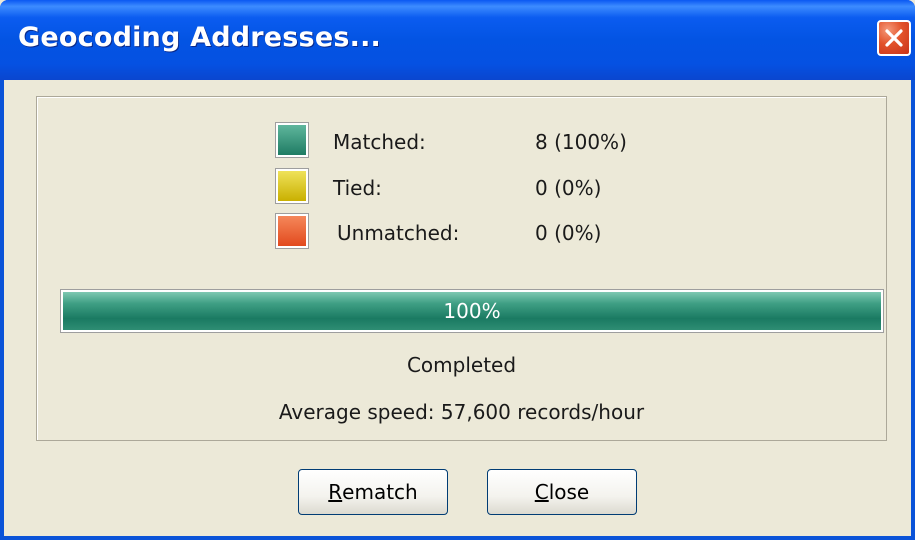  I want to click on status-text: Completed, so click(461, 365).